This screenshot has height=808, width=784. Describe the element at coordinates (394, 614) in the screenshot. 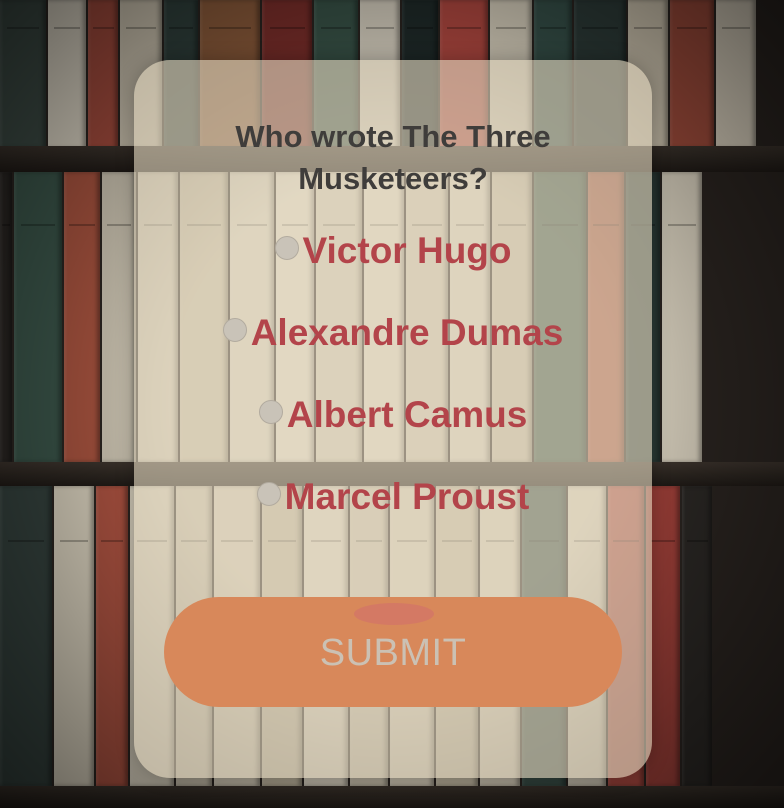

I see `submit-highlight` at that location.